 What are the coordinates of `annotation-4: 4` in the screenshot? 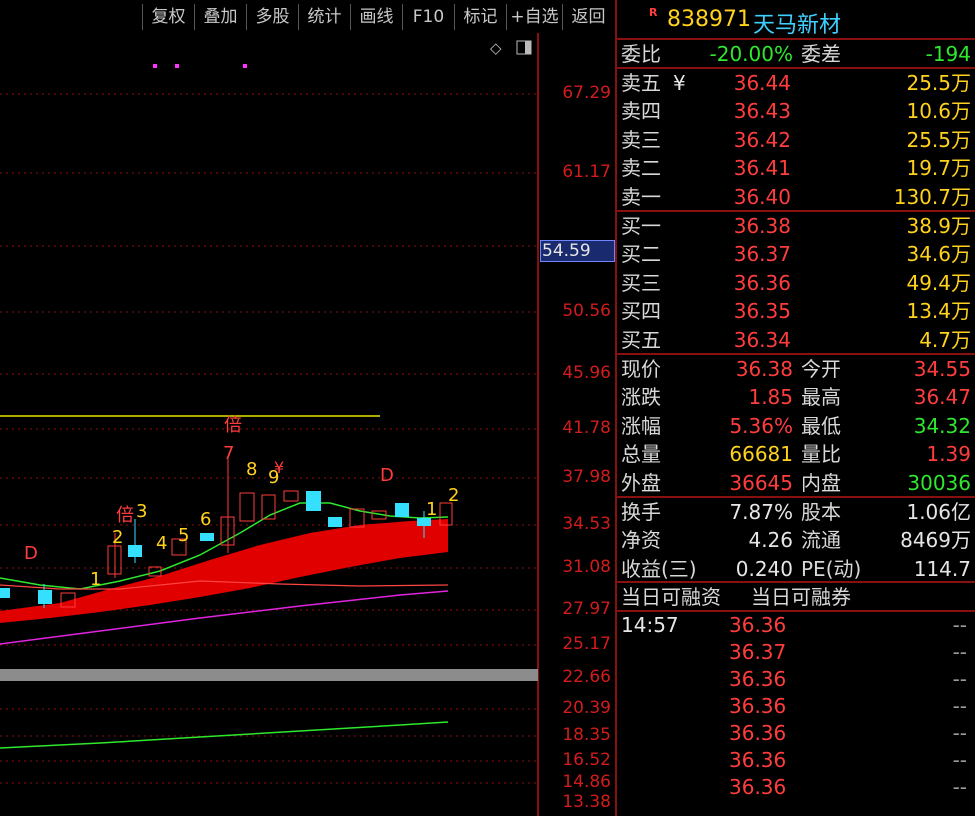 It's located at (161, 543).